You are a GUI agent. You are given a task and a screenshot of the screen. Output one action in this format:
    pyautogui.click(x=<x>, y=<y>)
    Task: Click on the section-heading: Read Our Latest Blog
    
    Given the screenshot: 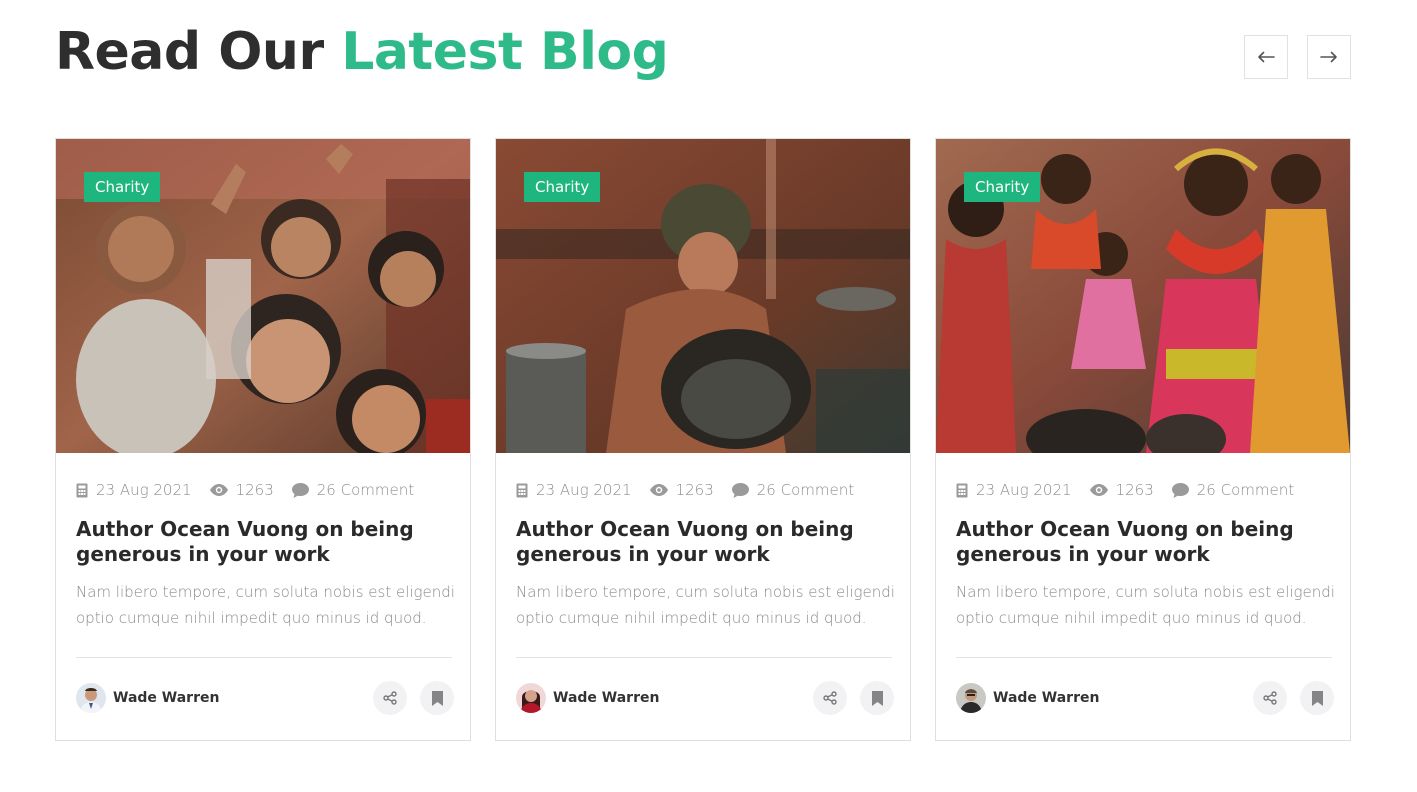 What is the action you would take?
    pyautogui.click(x=362, y=52)
    